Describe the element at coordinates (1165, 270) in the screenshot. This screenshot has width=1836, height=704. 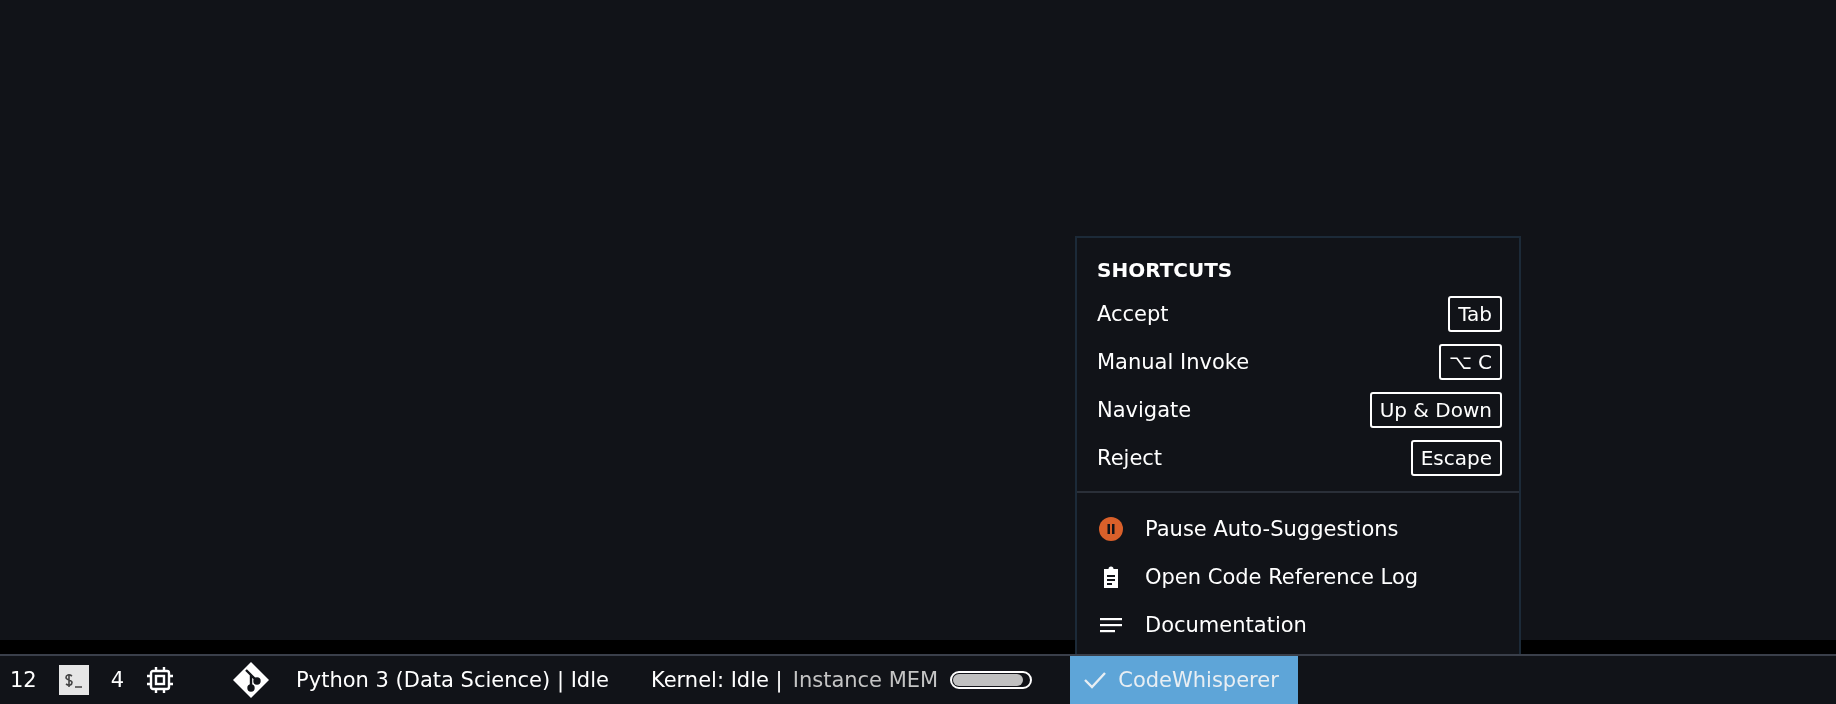
I see `popup-heading: SHORTCUTS` at that location.